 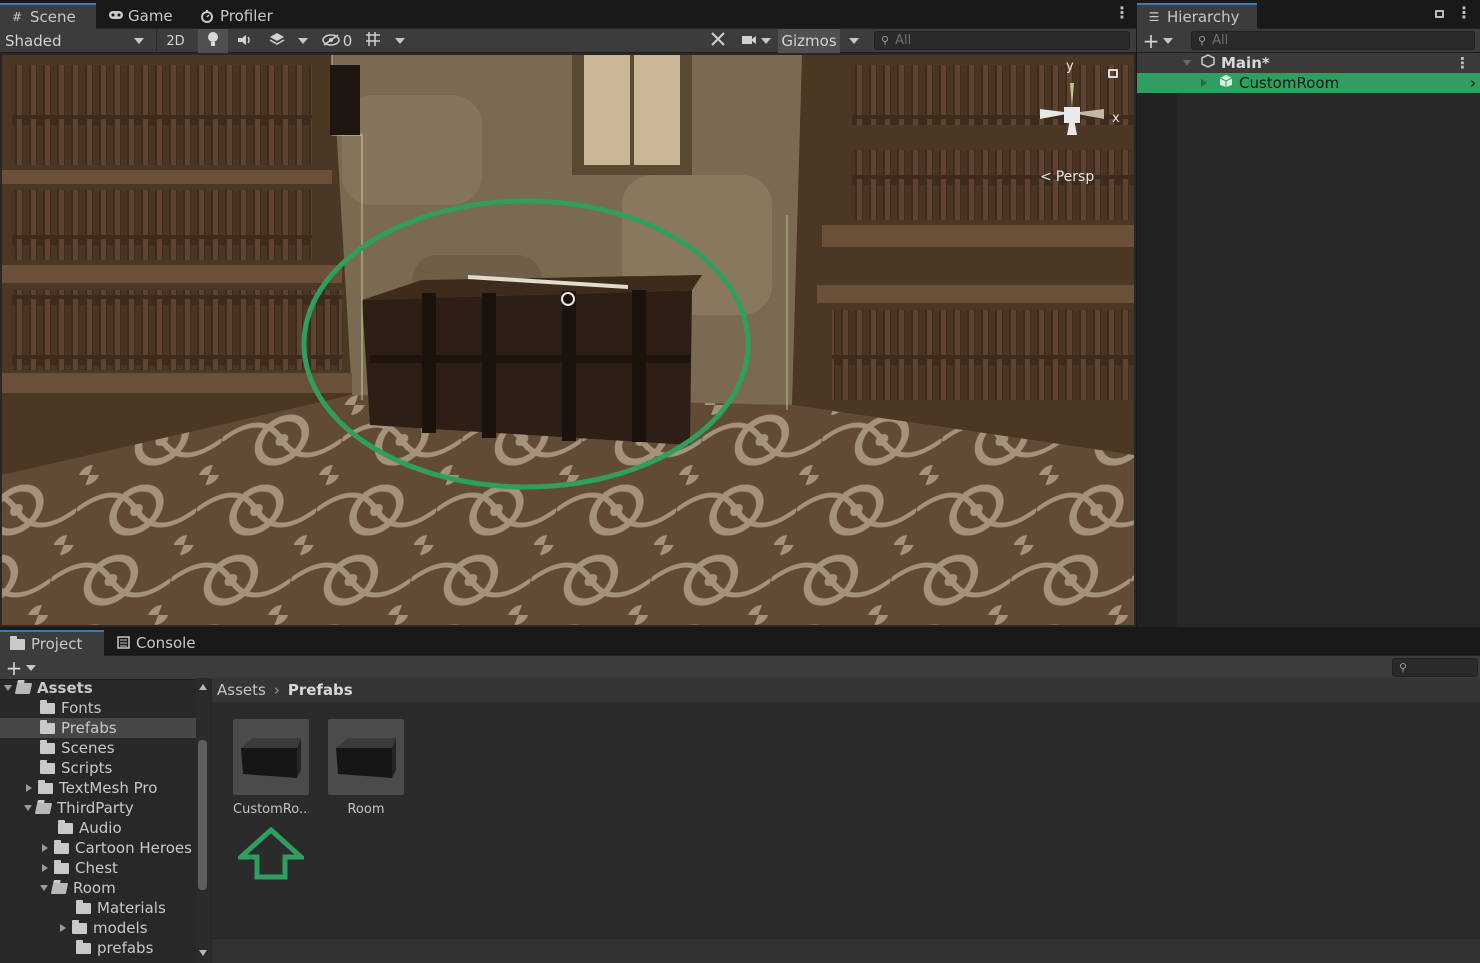 I want to click on tab-console: Console, so click(x=156, y=643).